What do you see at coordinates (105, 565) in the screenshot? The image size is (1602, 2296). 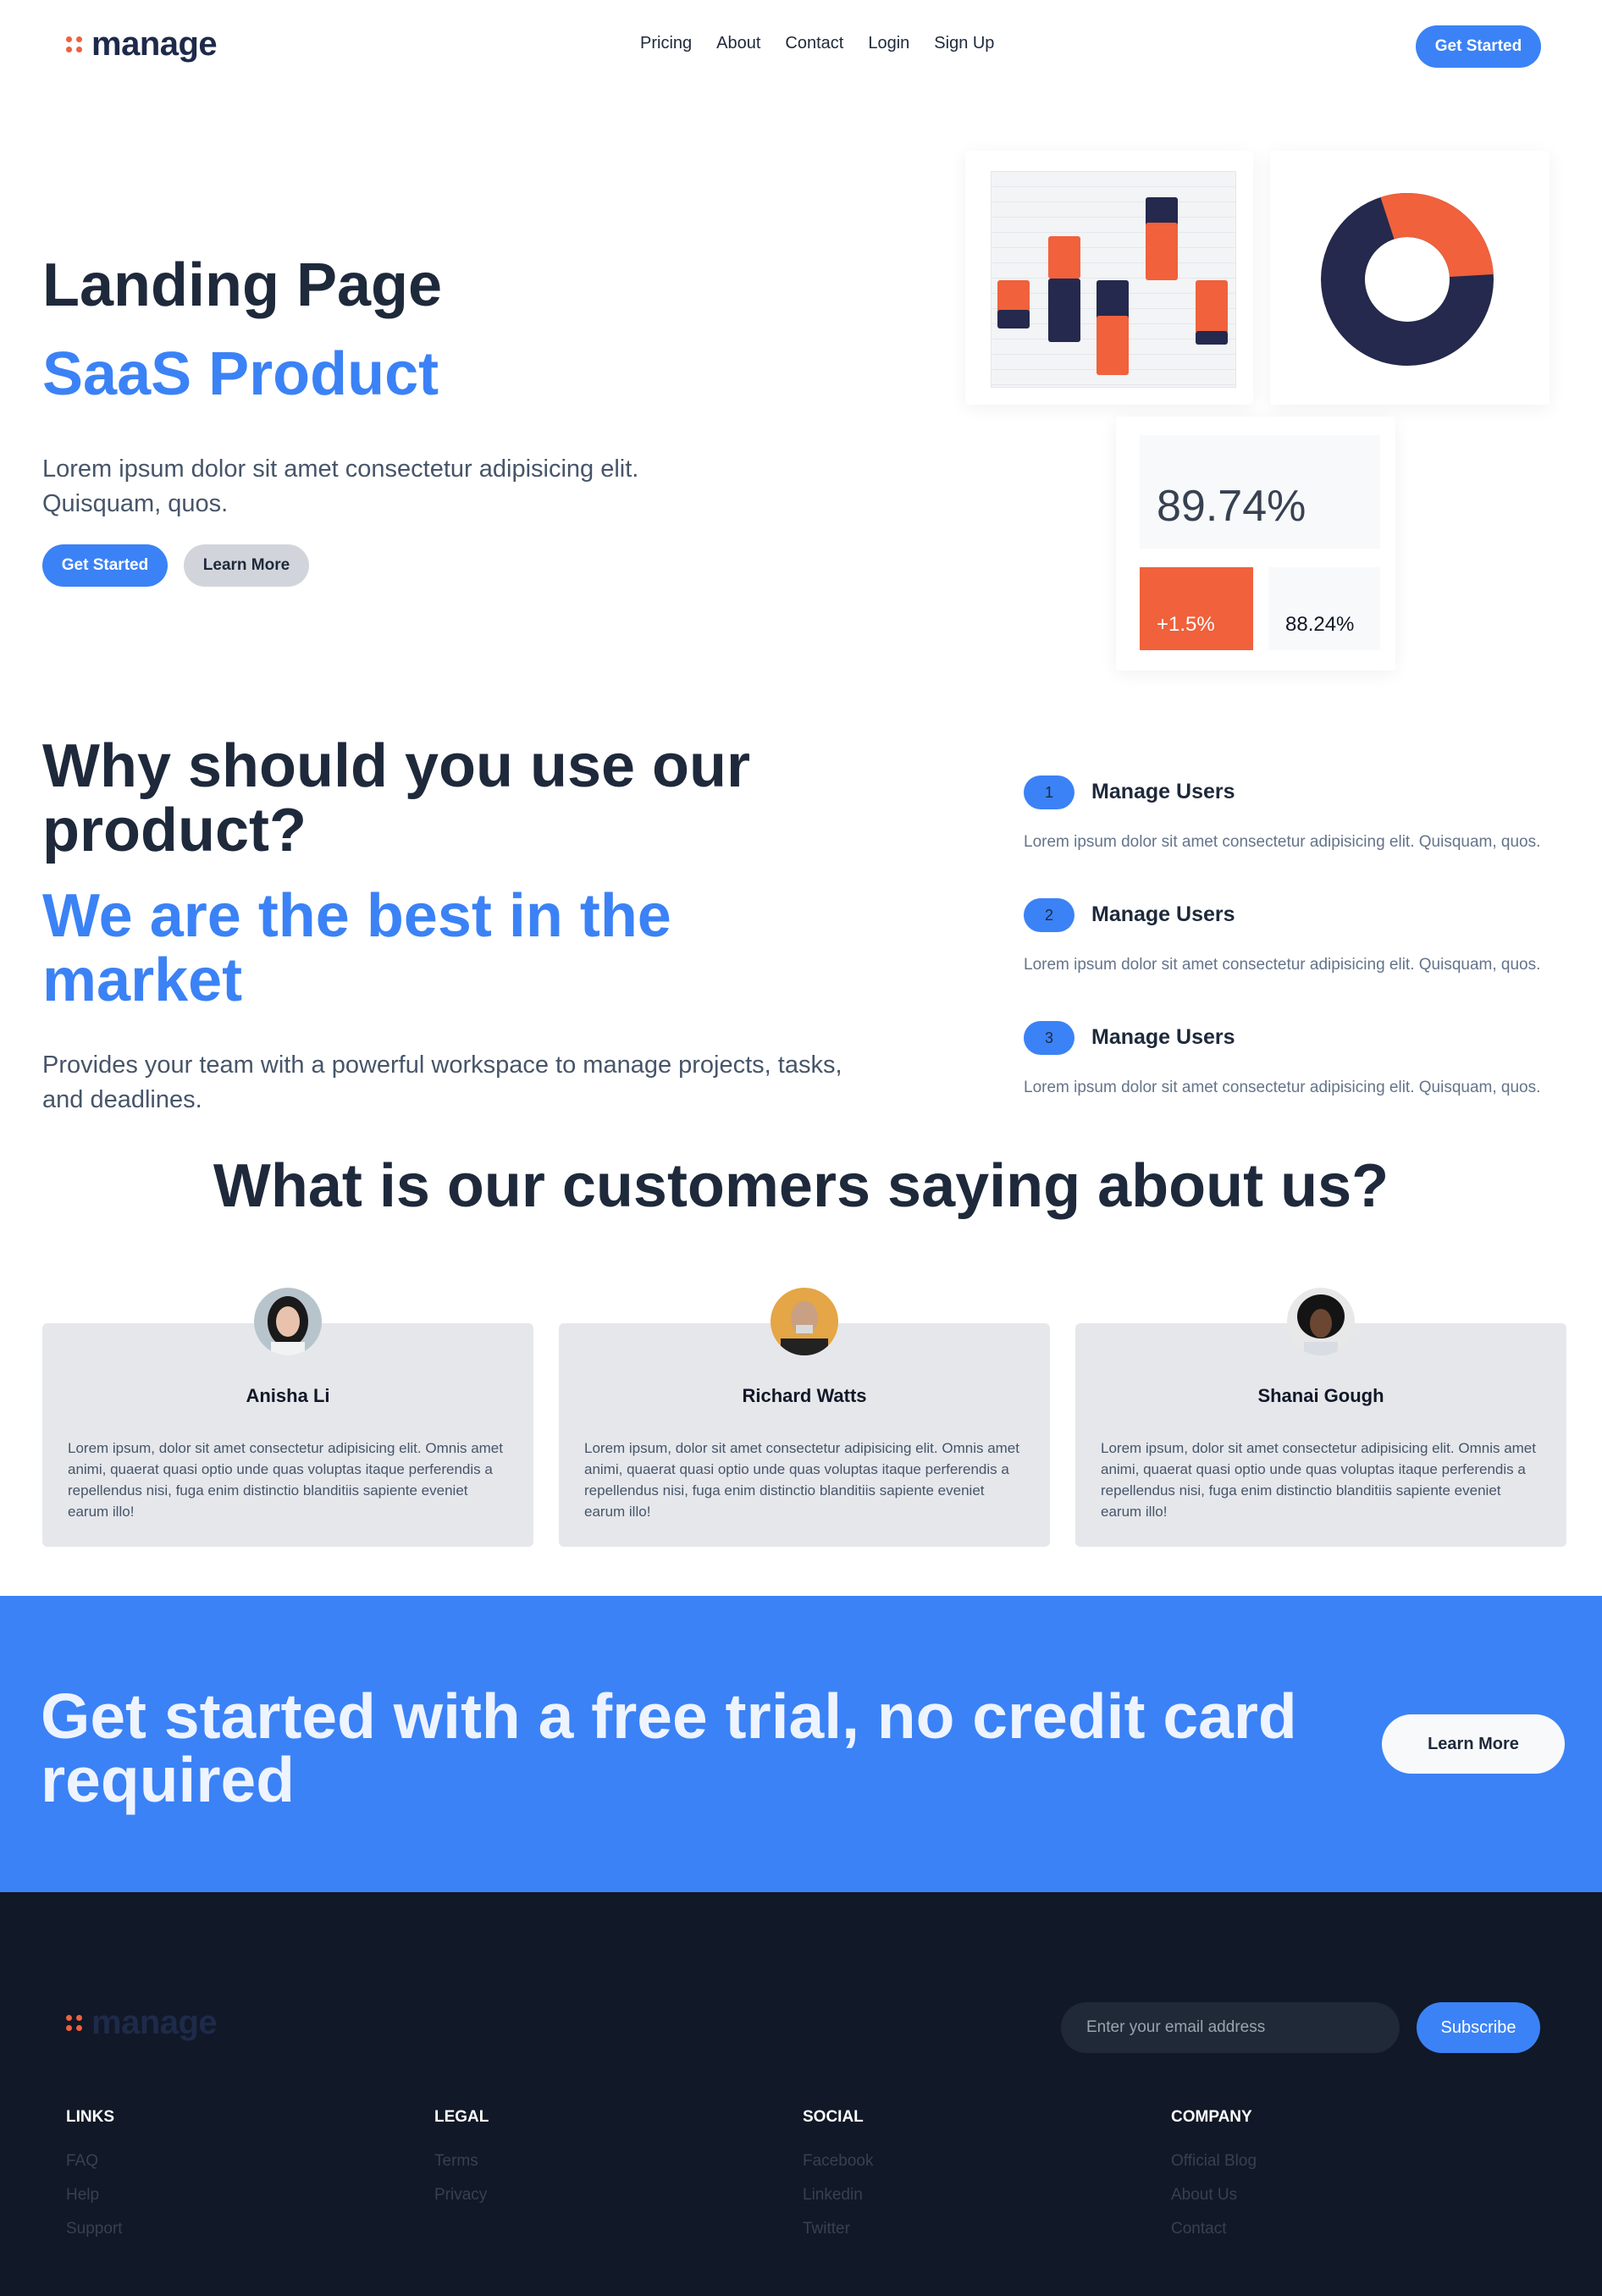 I see `hero-get-started-button: Get Started` at bounding box center [105, 565].